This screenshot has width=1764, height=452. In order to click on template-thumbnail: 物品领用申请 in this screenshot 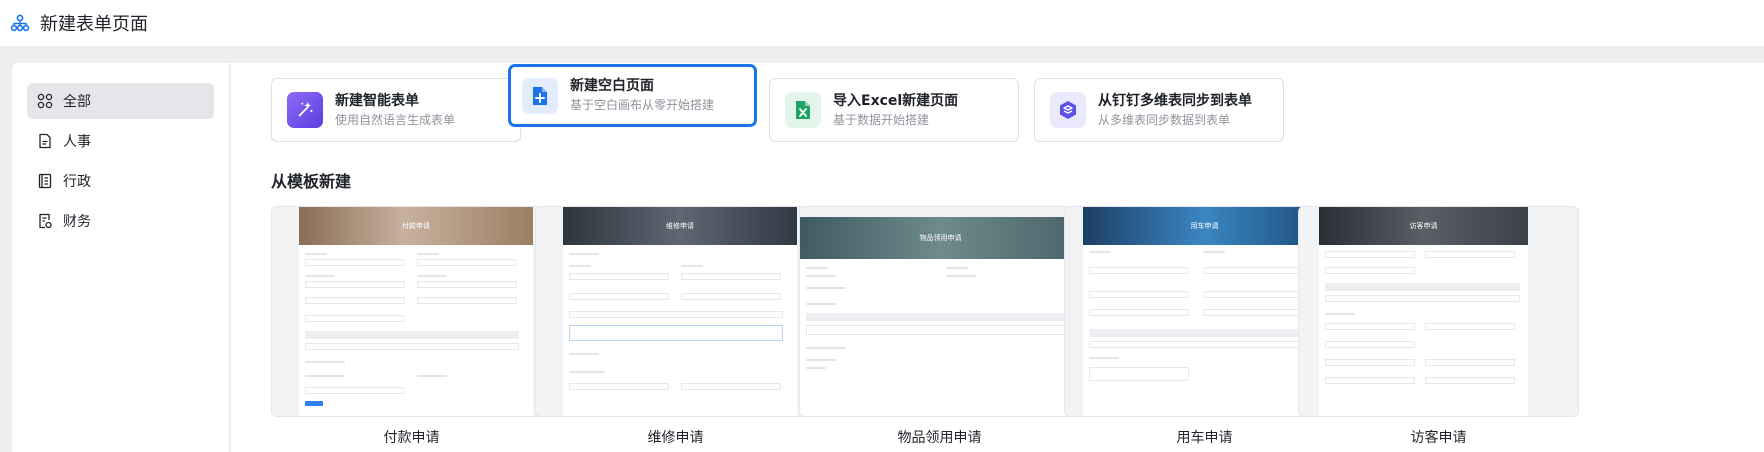, I will do `click(939, 311)`.